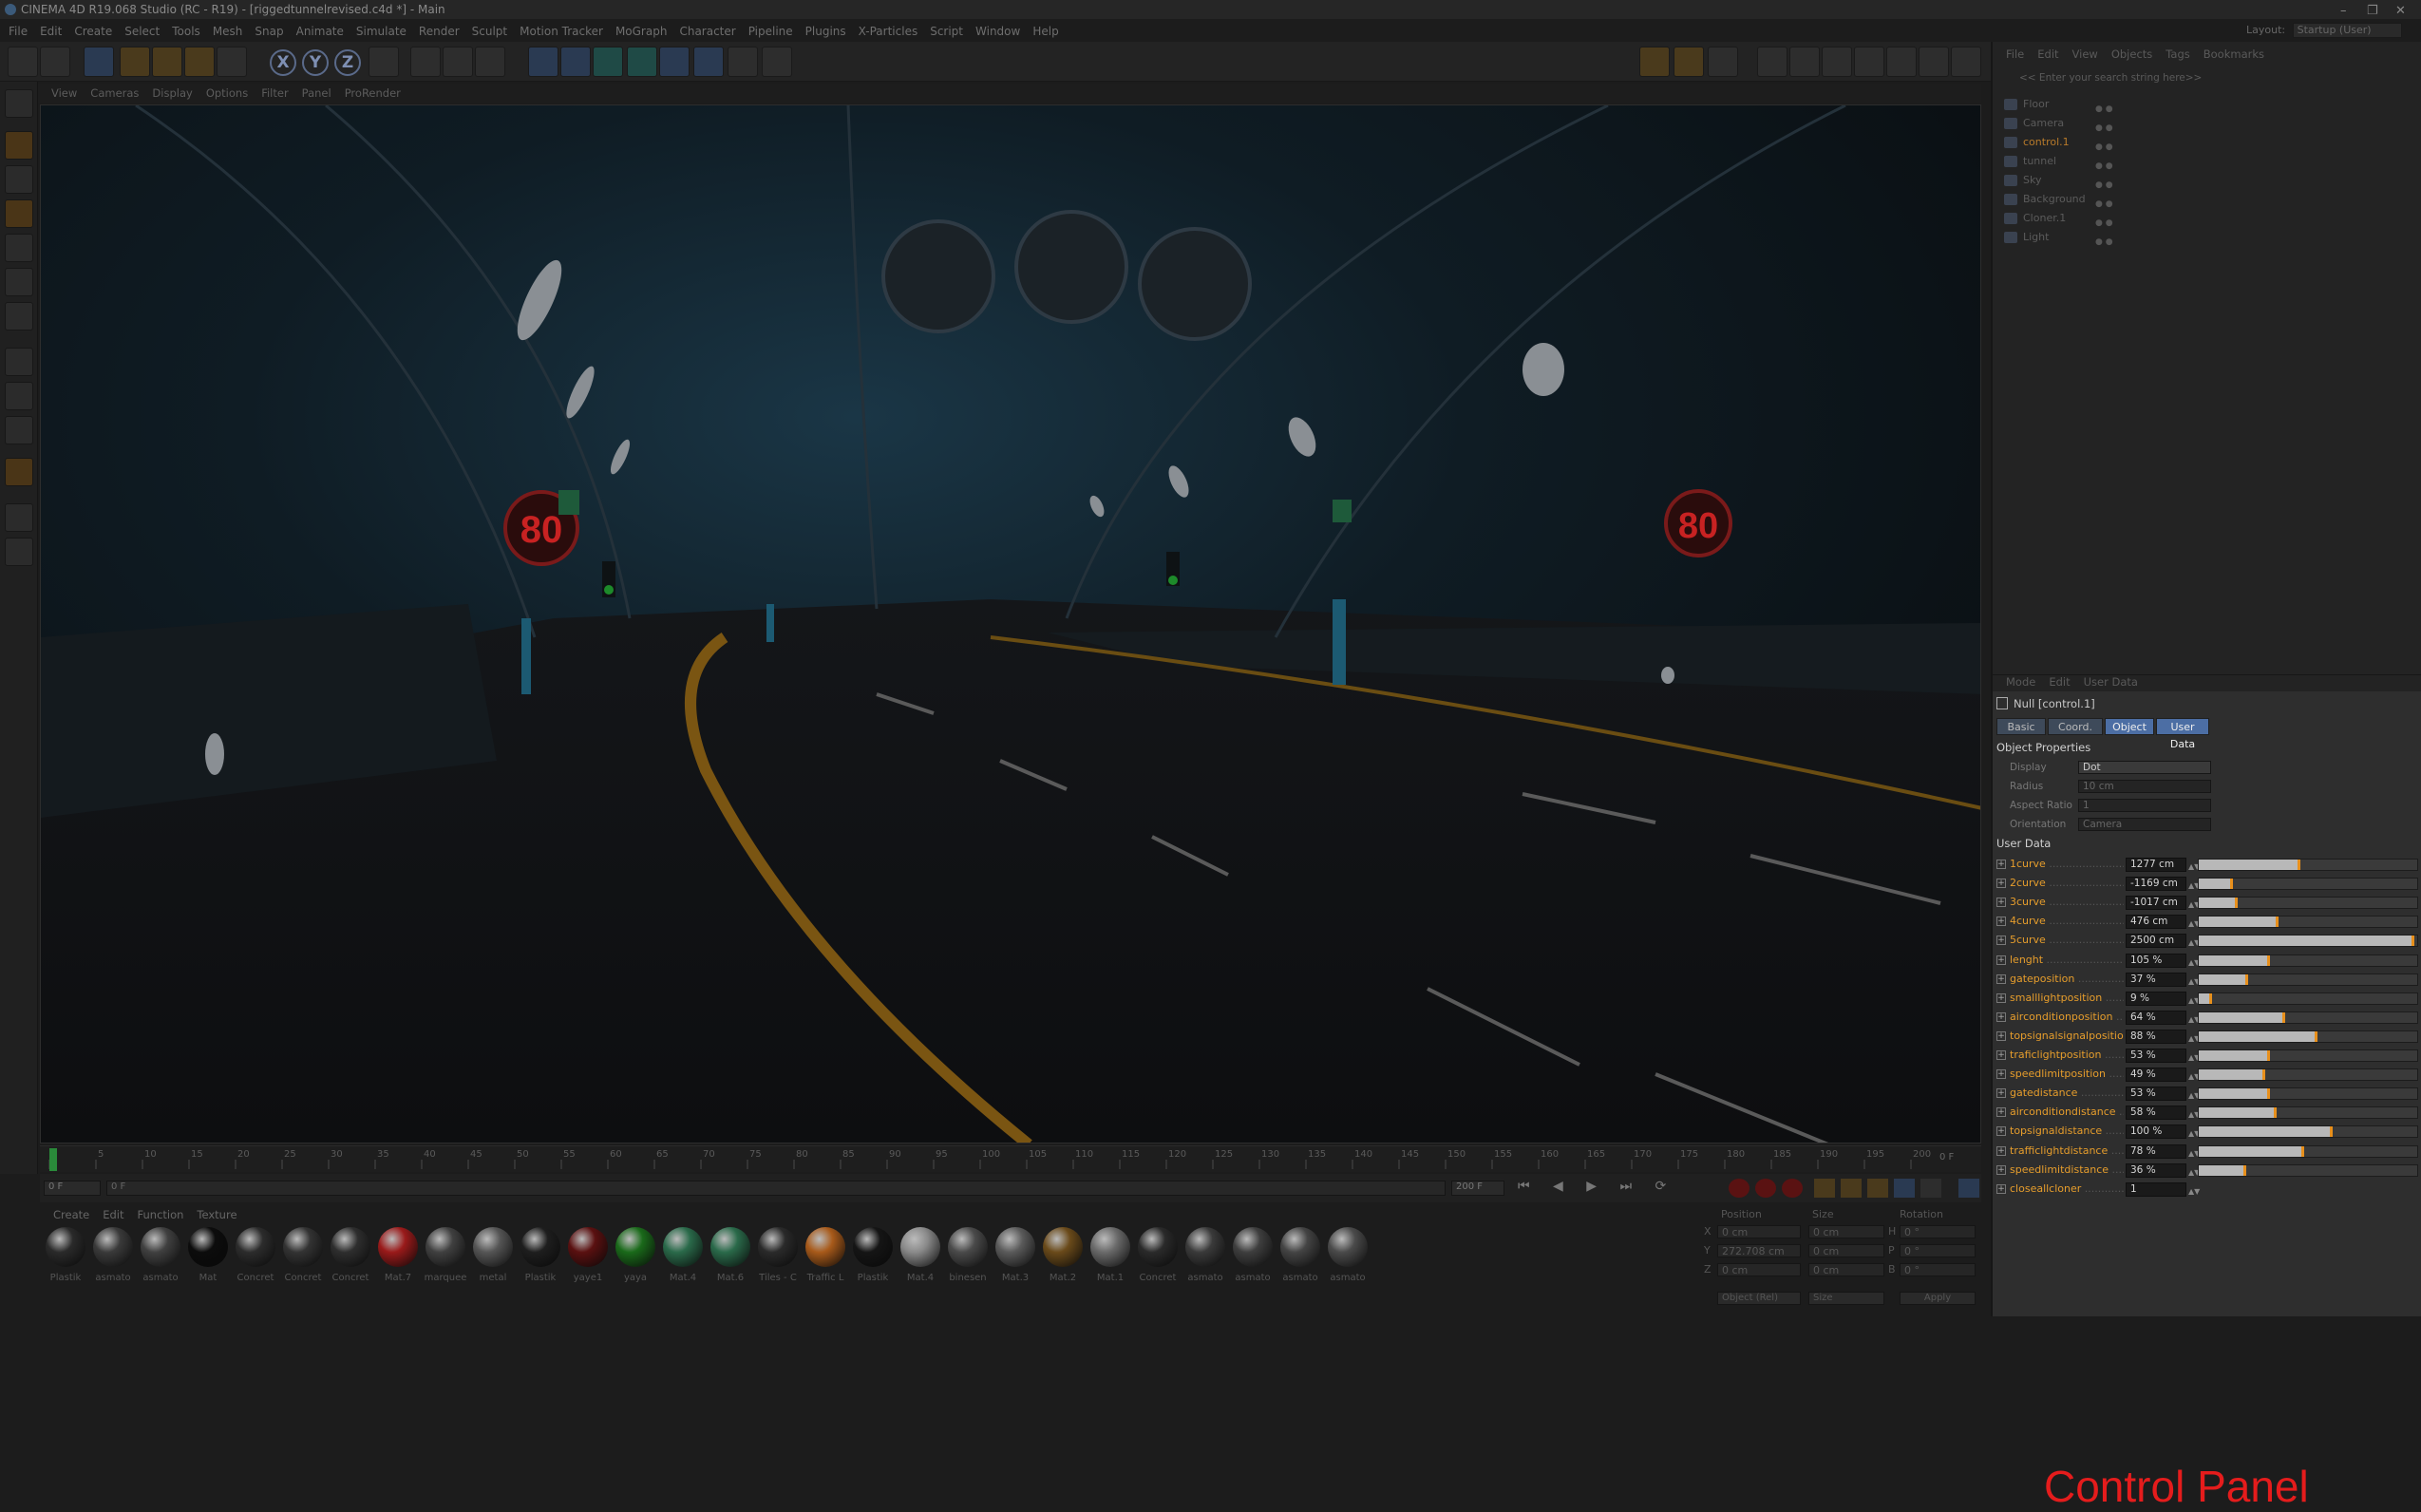  Describe the element at coordinates (1765, 1188) in the screenshot. I see `autokey-icon` at that location.